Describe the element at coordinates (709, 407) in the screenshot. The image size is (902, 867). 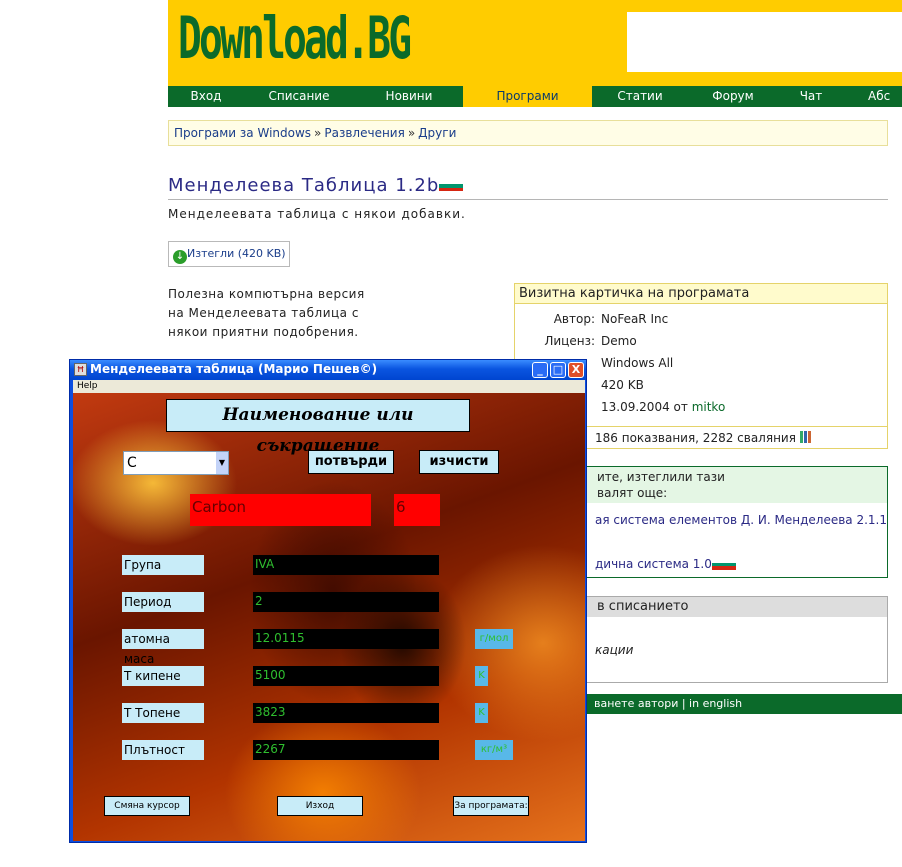
I see `uploader-link: mitko` at that location.